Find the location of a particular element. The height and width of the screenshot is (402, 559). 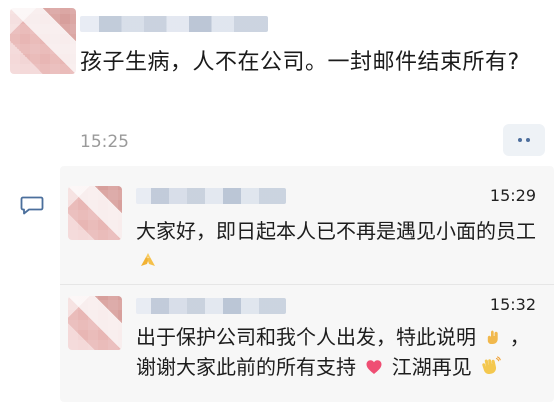

reply-message-2-line-1: 出于保护公司和我个人出发，特此说明 ， is located at coordinates (341, 337).